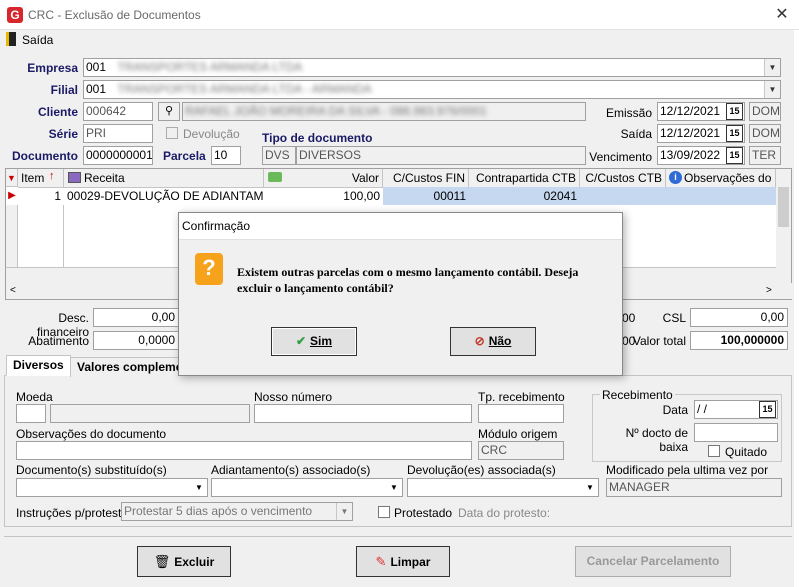  I want to click on devolucao-checkbox, so click(172, 133).